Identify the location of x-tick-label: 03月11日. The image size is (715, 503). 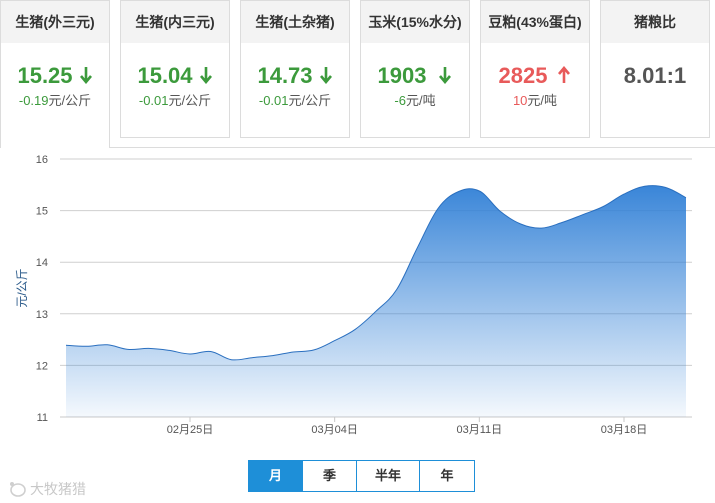
(480, 430).